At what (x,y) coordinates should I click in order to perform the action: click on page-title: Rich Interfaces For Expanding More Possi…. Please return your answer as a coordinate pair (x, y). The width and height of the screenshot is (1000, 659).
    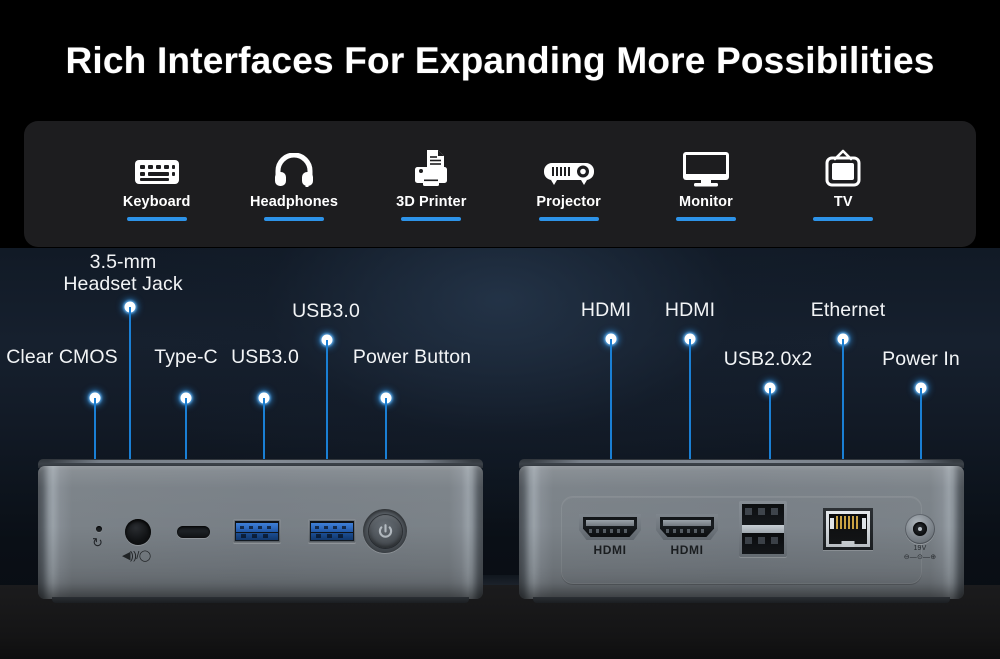
    Looking at the image, I should click on (500, 60).